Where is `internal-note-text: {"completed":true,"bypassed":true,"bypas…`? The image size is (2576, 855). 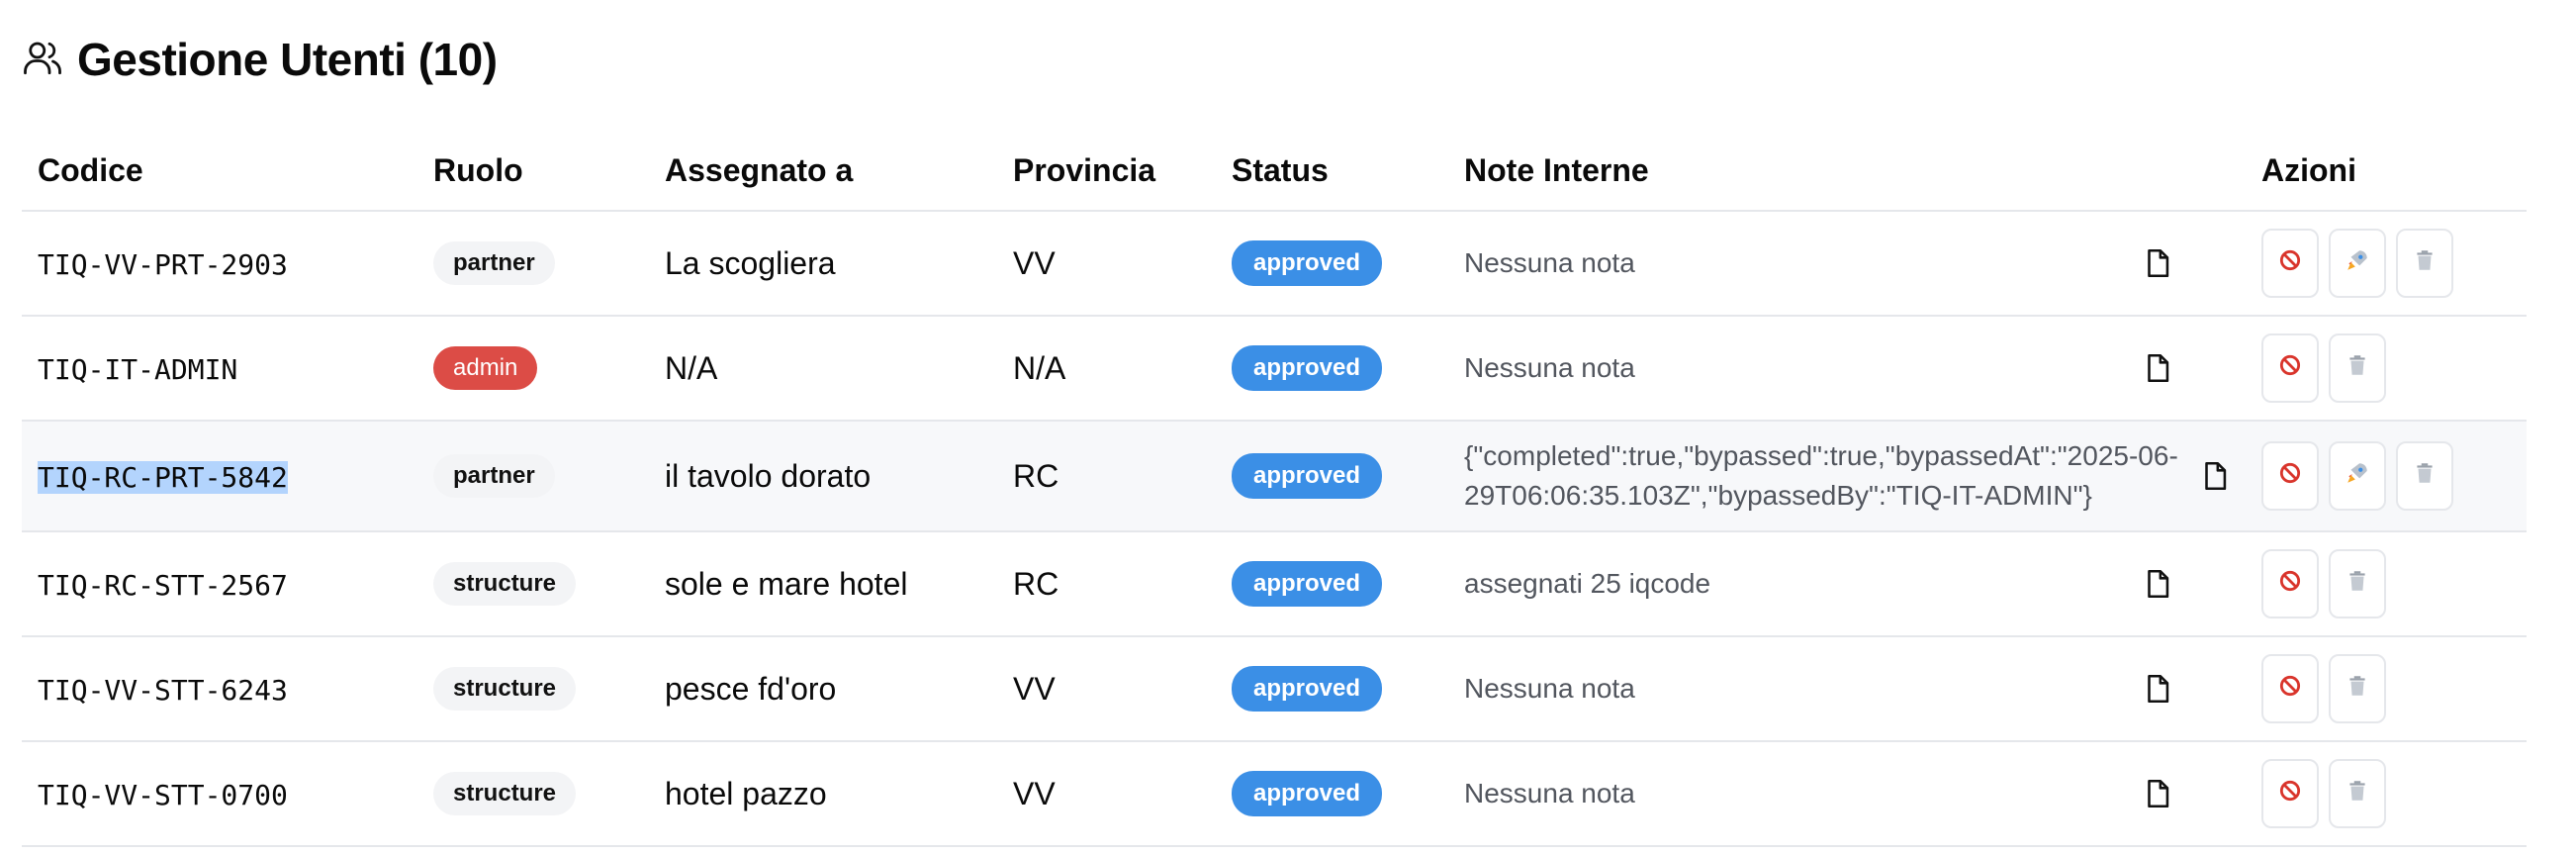 internal-note-text: {"completed":true,"bypassed":true,"bypas… is located at coordinates (1821, 476).